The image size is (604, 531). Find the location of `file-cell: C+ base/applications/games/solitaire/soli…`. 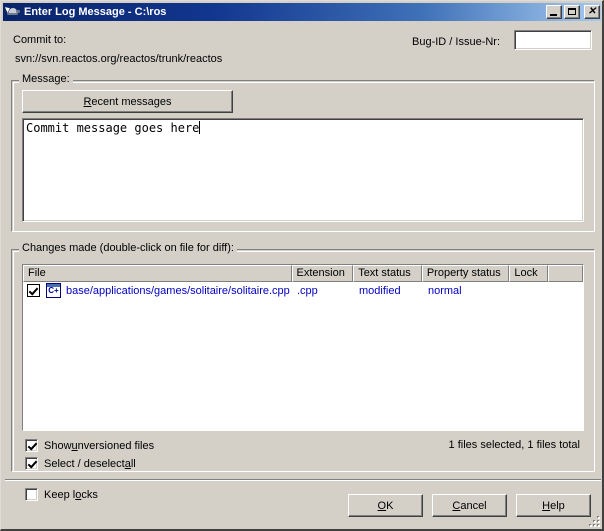

file-cell: C+ base/applications/games/solitaire/soli… is located at coordinates (158, 290).